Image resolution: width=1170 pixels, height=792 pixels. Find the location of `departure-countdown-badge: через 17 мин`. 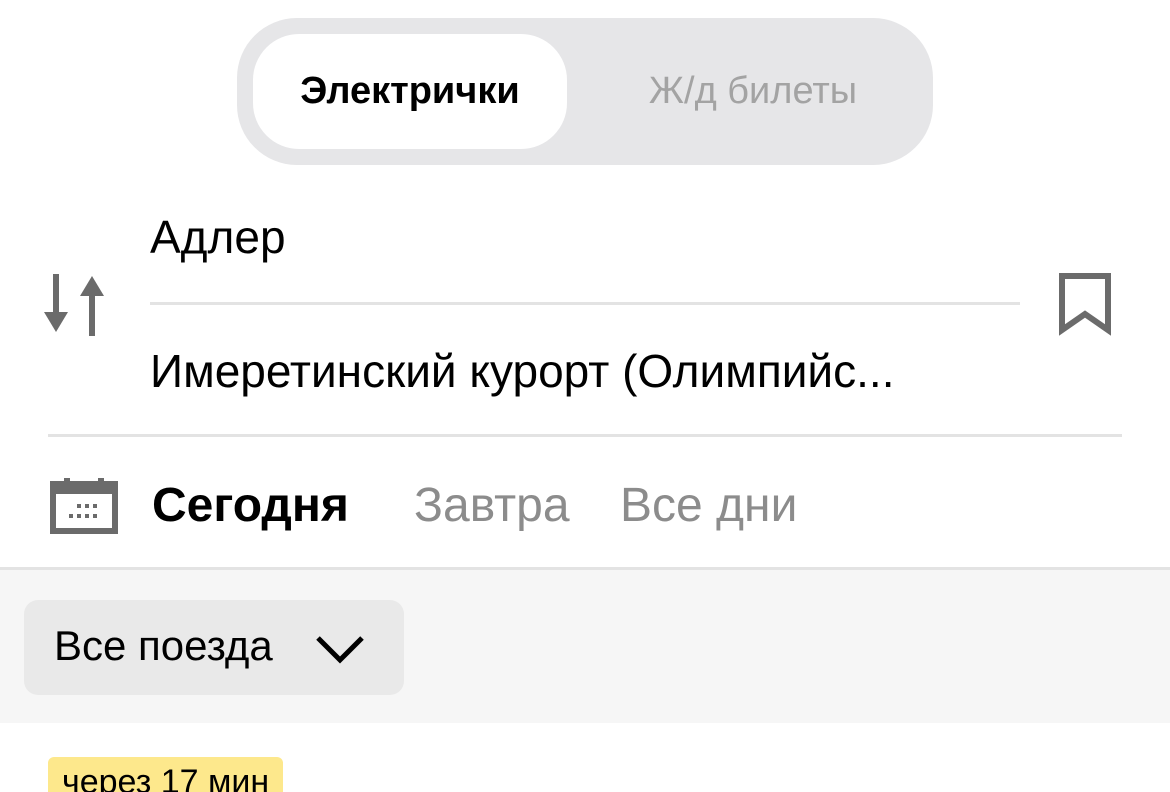

departure-countdown-badge: через 17 мин is located at coordinates (166, 774).